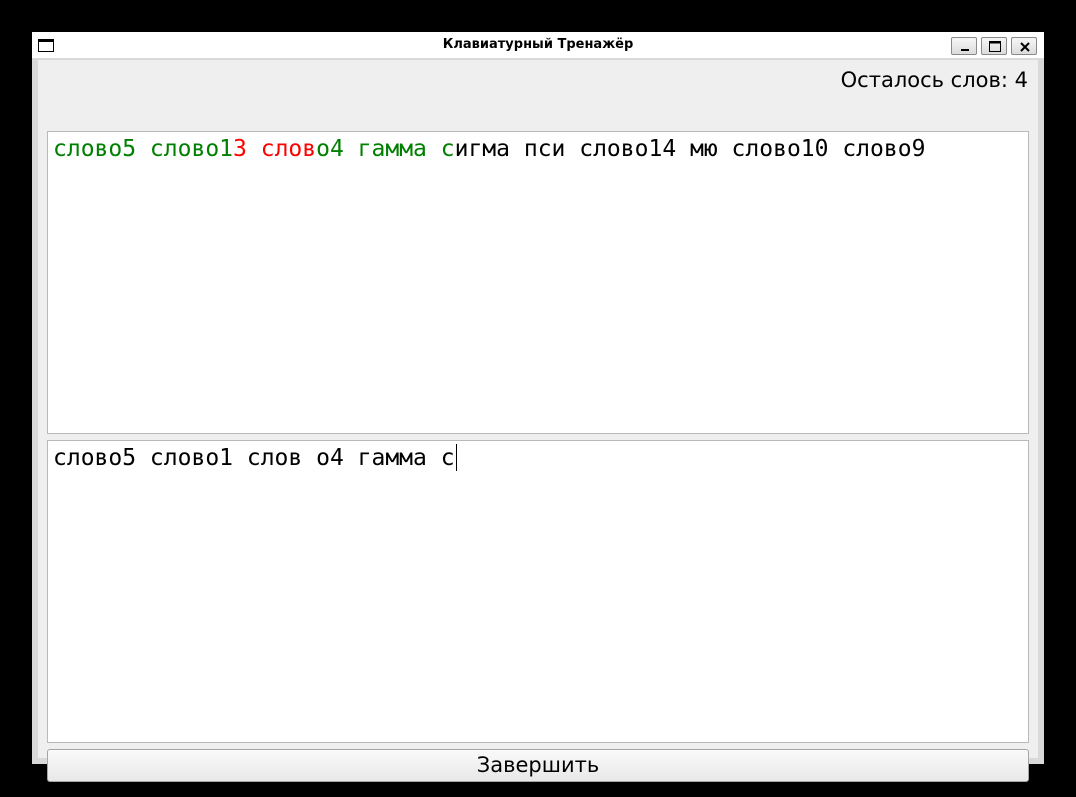 The width and height of the screenshot is (1076, 797). I want to click on title-bar: Клавиатурный Тренажёр, so click(538, 45).